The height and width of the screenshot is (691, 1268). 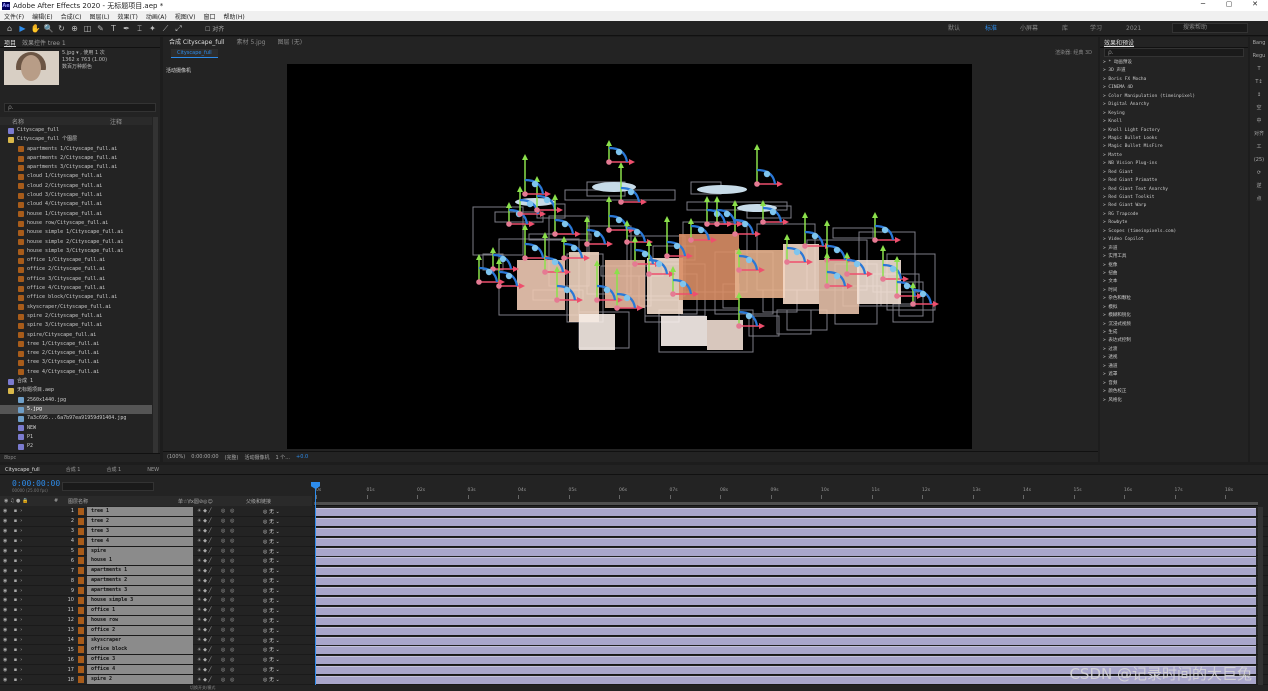 I want to click on tab-effects-presets: 效果和预设, so click(x=1122, y=42).